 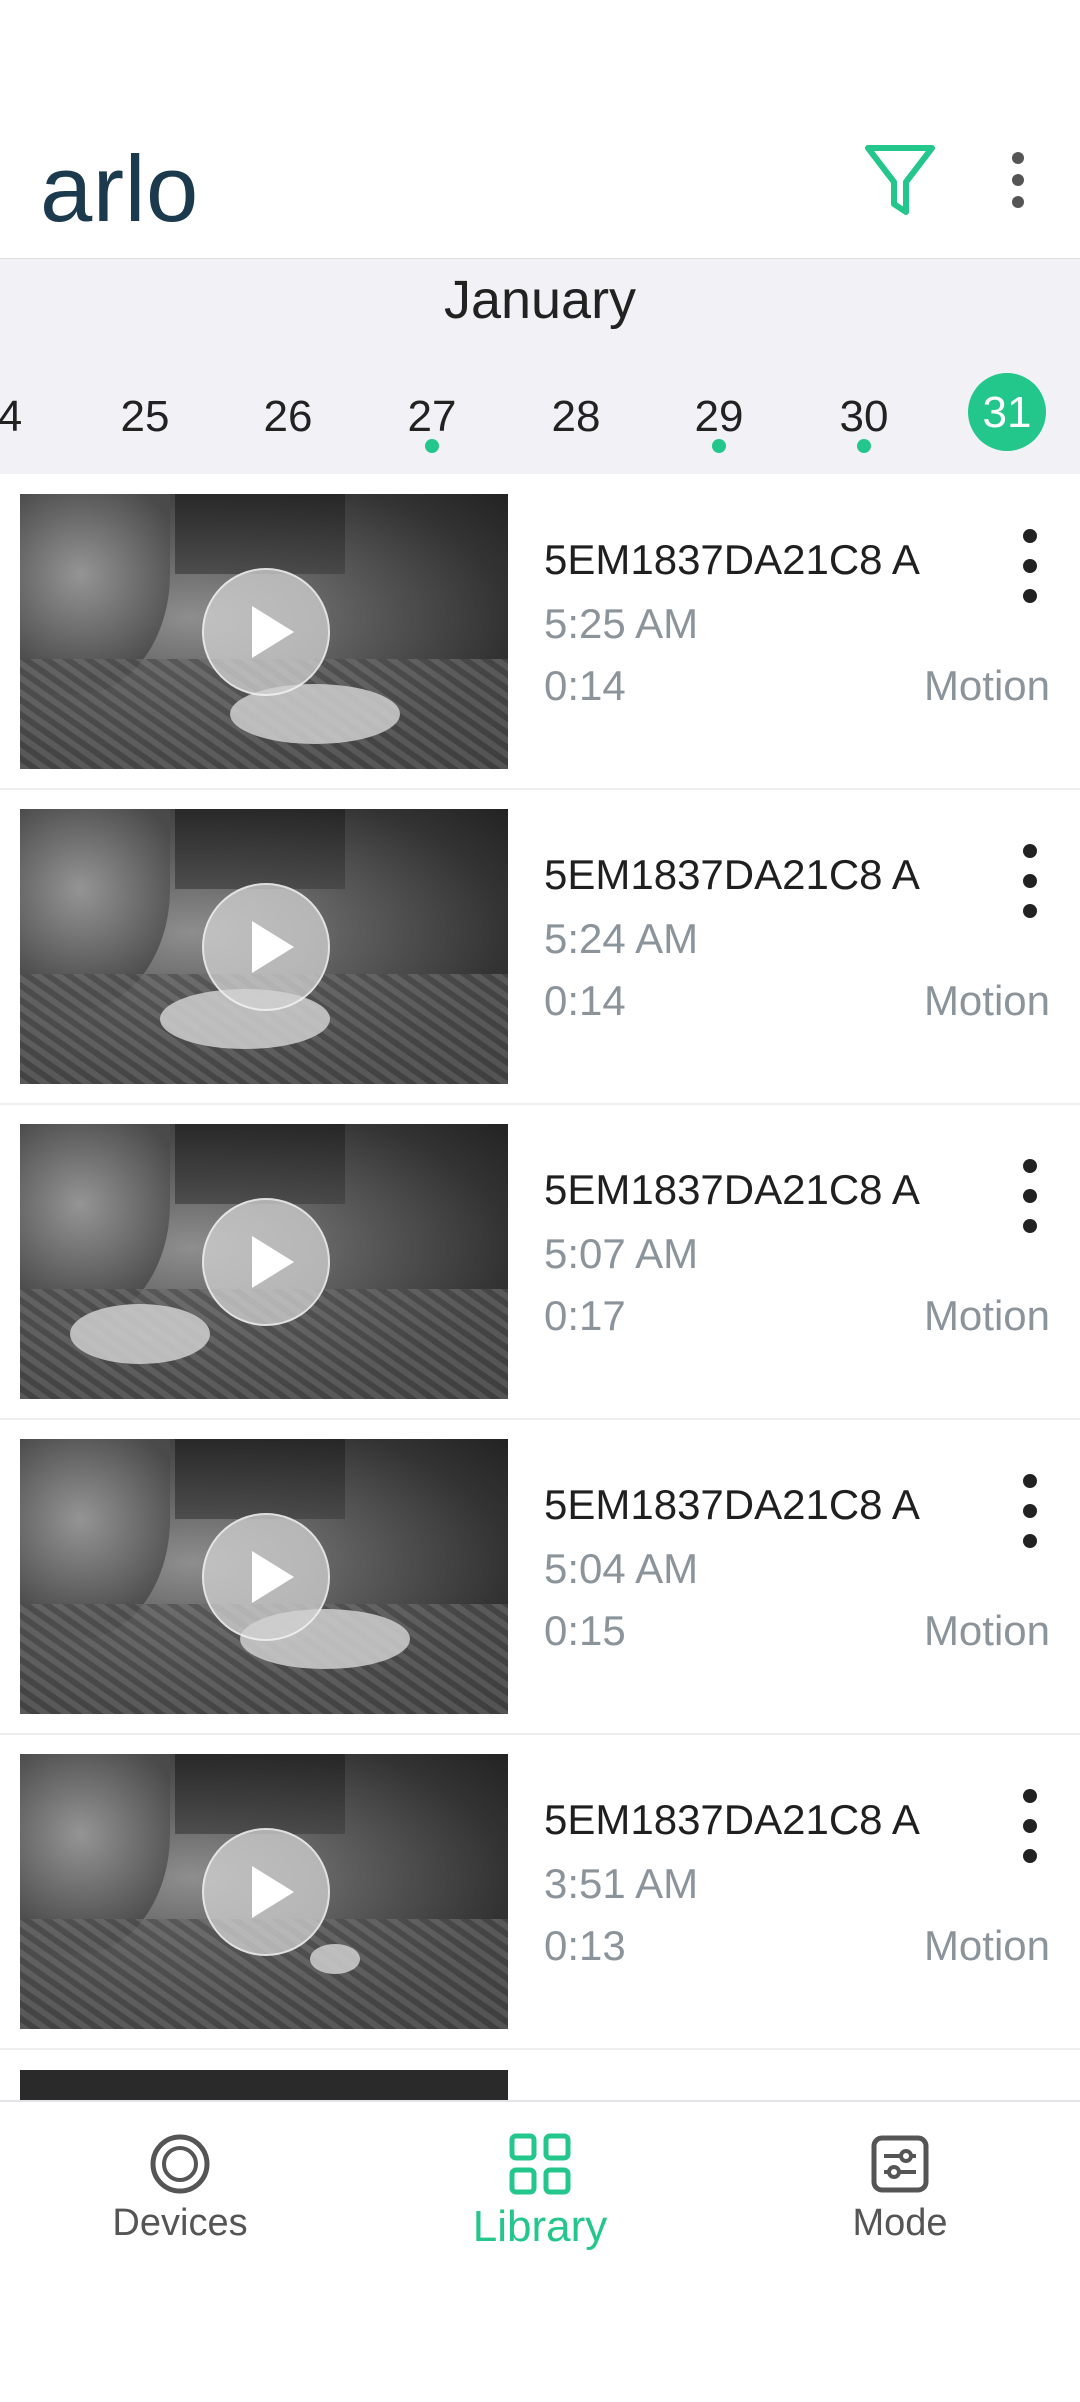 What do you see at coordinates (140, 1334) in the screenshot?
I see `deer-figure` at bounding box center [140, 1334].